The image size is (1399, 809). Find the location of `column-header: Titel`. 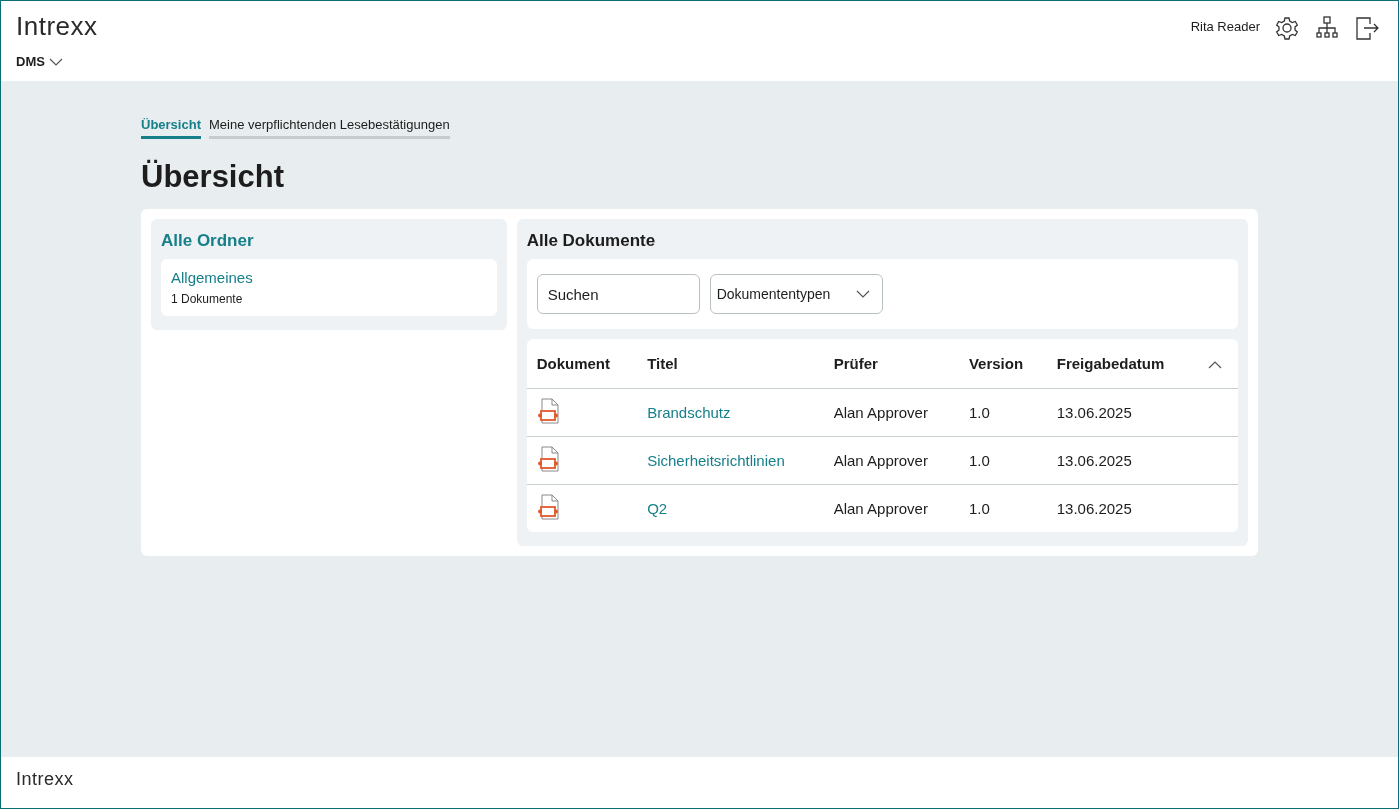

column-header: Titel is located at coordinates (730, 364).